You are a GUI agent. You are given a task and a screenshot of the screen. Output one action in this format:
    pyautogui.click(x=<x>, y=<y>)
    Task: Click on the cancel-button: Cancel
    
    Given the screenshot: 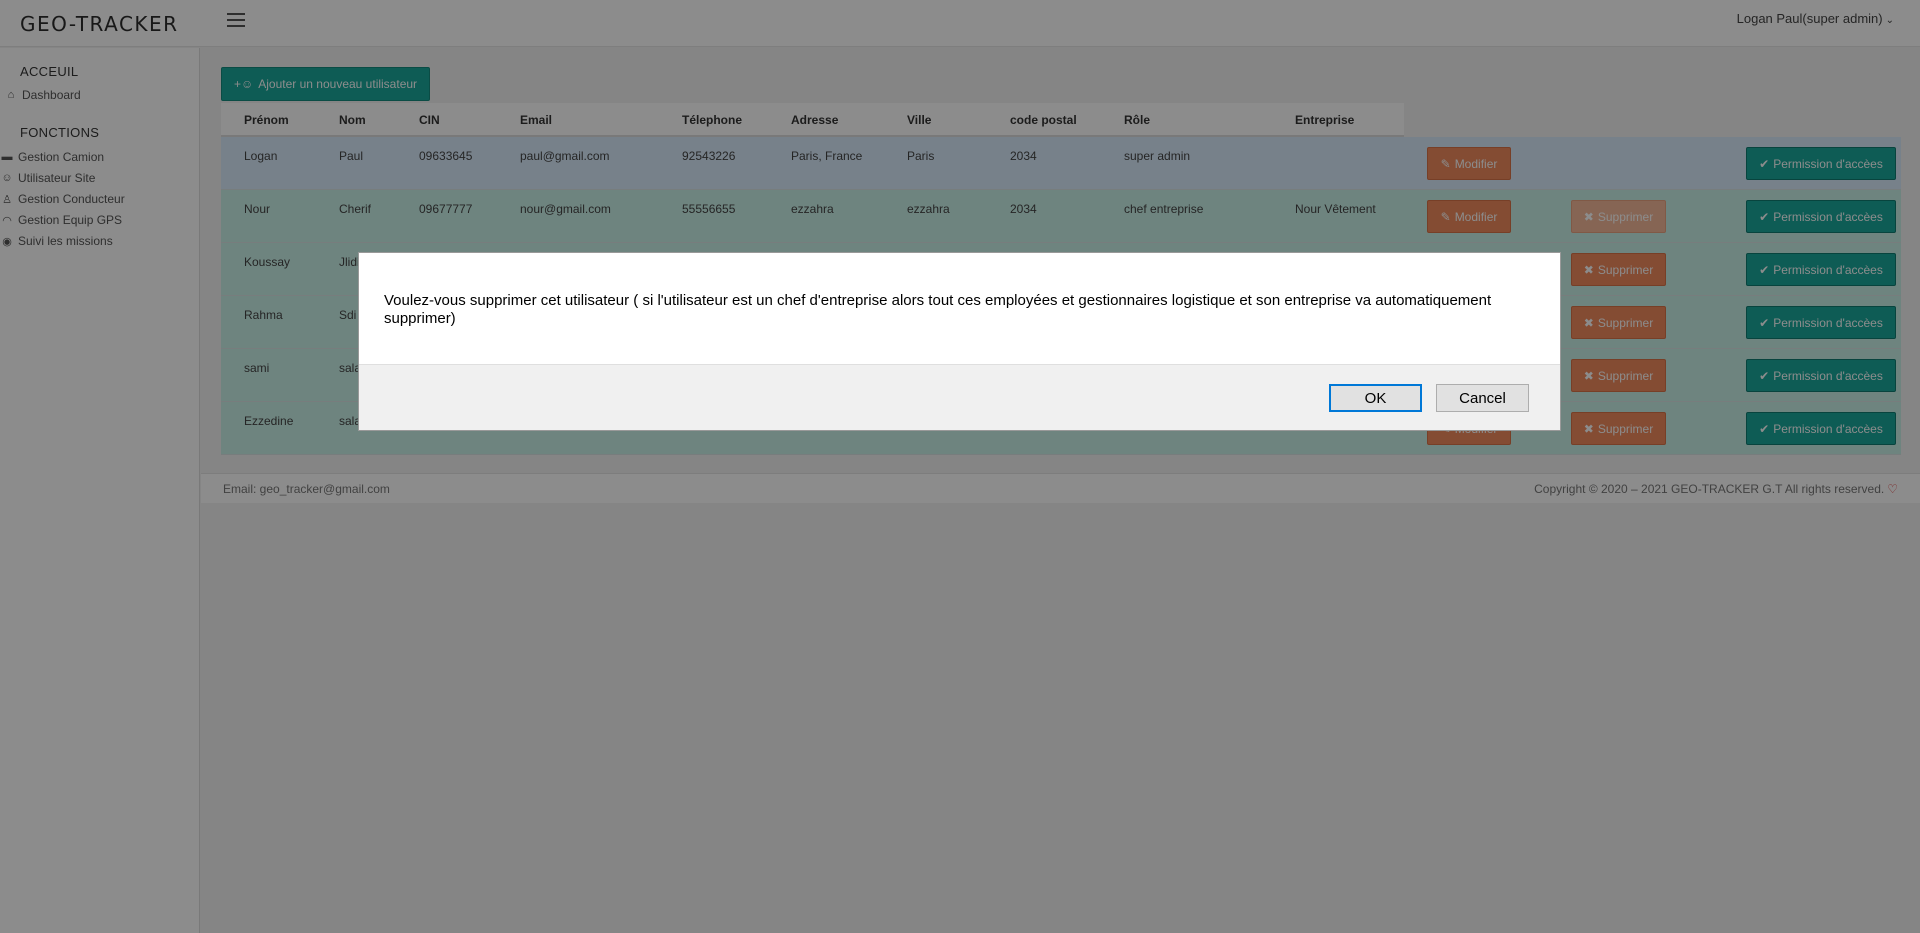 What is the action you would take?
    pyautogui.click(x=1482, y=398)
    